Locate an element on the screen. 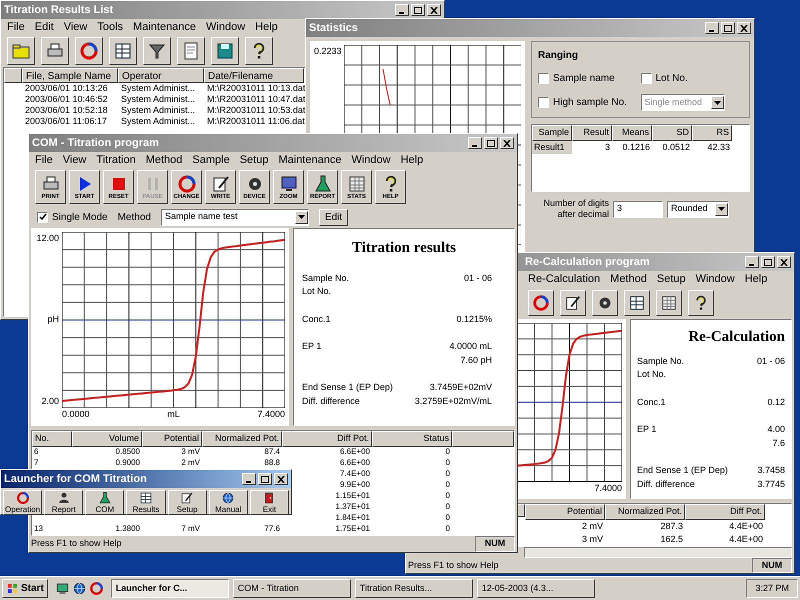 The width and height of the screenshot is (800, 600). column-header: Result is located at coordinates (592, 132).